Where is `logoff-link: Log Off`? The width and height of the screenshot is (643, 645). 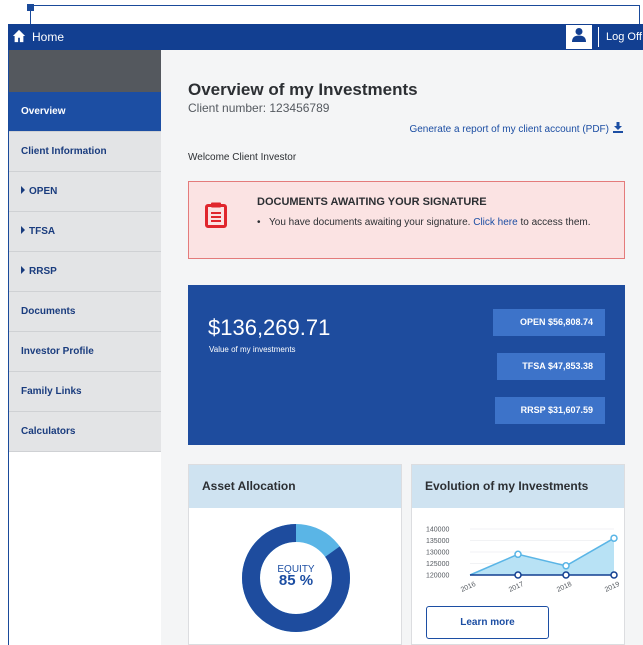 logoff-link: Log Off is located at coordinates (624, 37).